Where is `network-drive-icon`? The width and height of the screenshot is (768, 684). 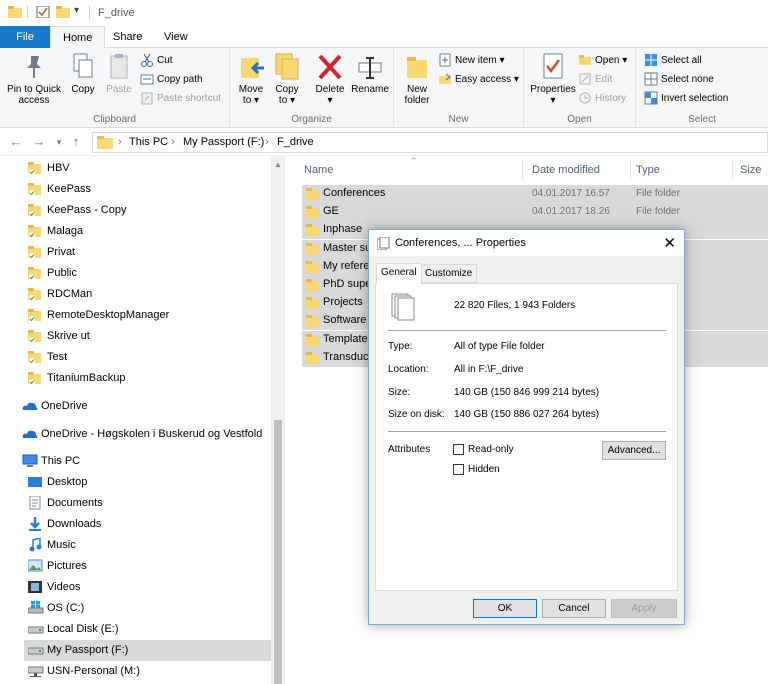 network-drive-icon is located at coordinates (36, 671).